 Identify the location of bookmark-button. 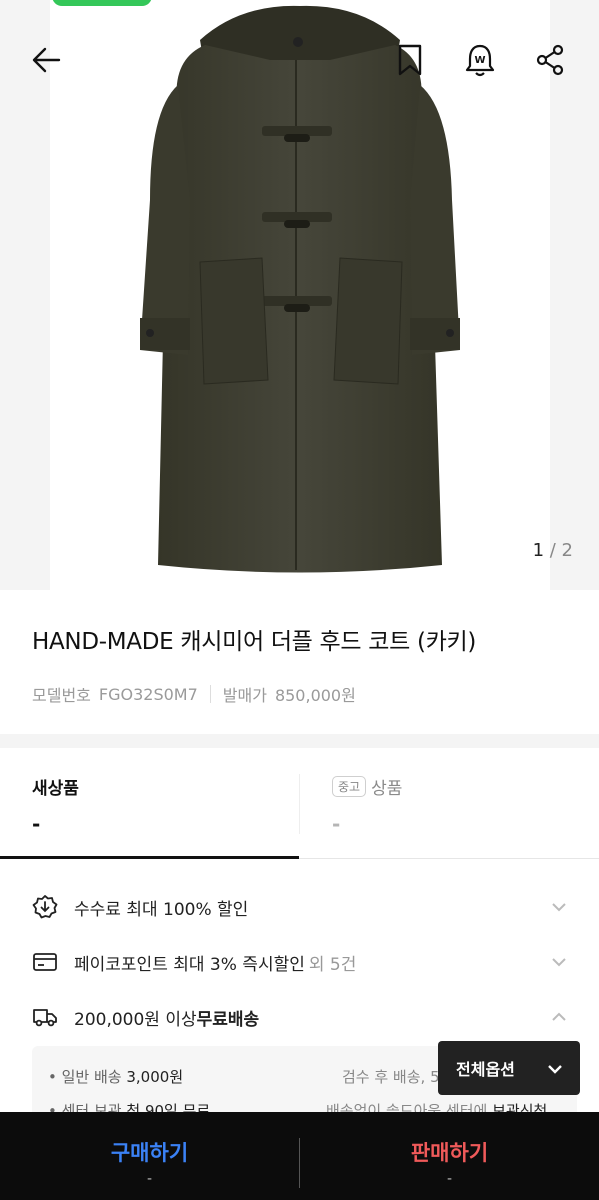
(410, 60).